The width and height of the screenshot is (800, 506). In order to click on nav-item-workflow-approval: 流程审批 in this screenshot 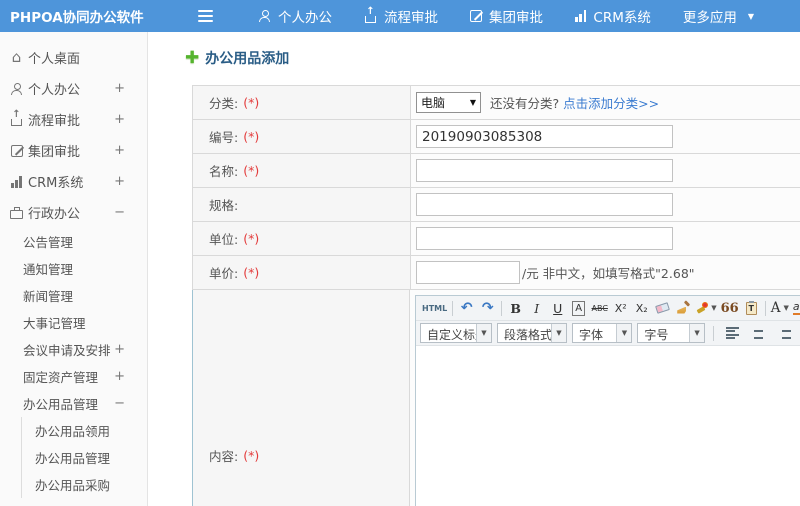, I will do `click(401, 16)`.